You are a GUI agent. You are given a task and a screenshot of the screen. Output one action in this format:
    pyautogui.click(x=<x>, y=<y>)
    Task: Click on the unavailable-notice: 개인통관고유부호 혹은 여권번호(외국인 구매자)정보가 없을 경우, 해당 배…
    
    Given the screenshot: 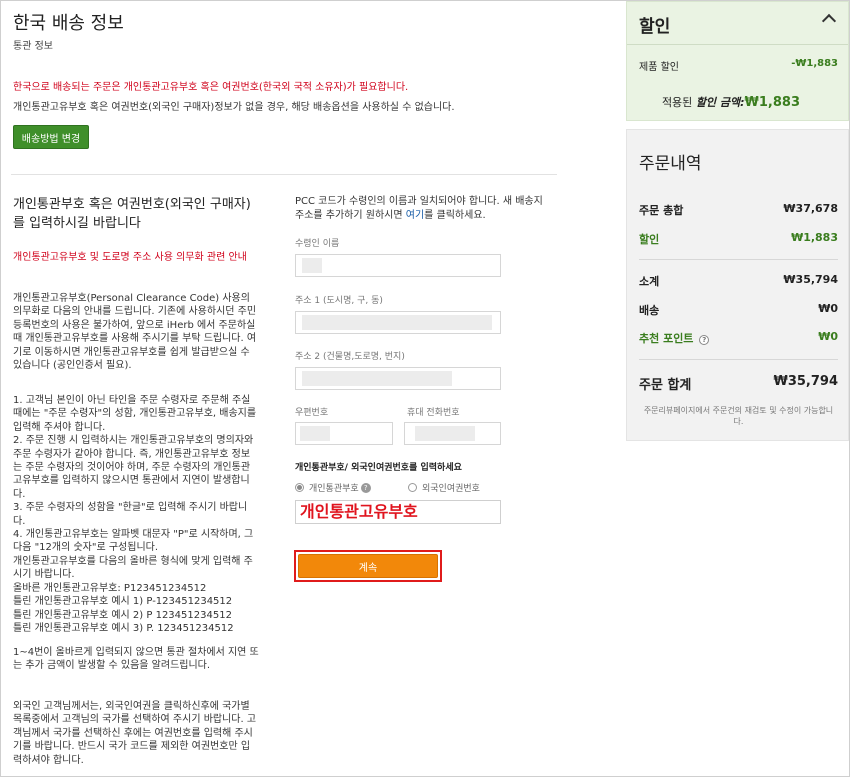 What is the action you would take?
    pyautogui.click(x=234, y=107)
    